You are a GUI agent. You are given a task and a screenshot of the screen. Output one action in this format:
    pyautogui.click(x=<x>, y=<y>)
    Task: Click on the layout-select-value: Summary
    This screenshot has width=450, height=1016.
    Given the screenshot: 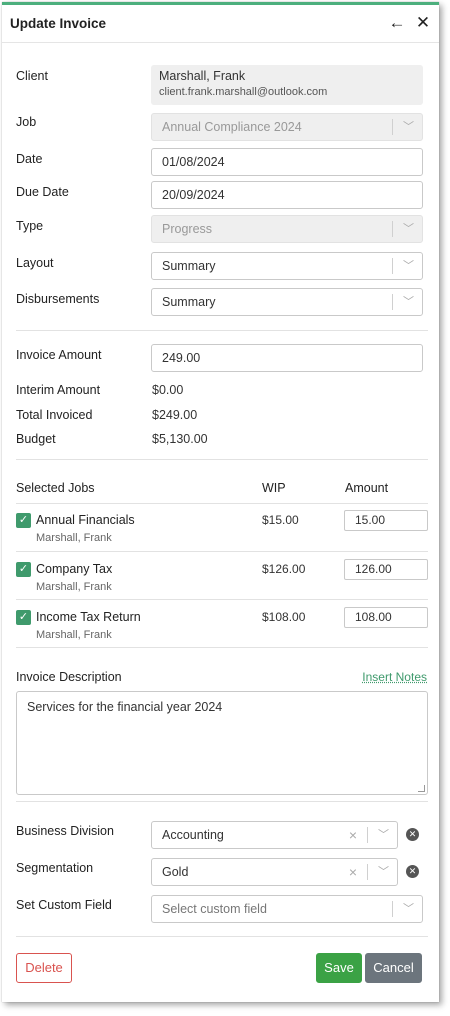 What is the action you would take?
    pyautogui.click(x=189, y=266)
    